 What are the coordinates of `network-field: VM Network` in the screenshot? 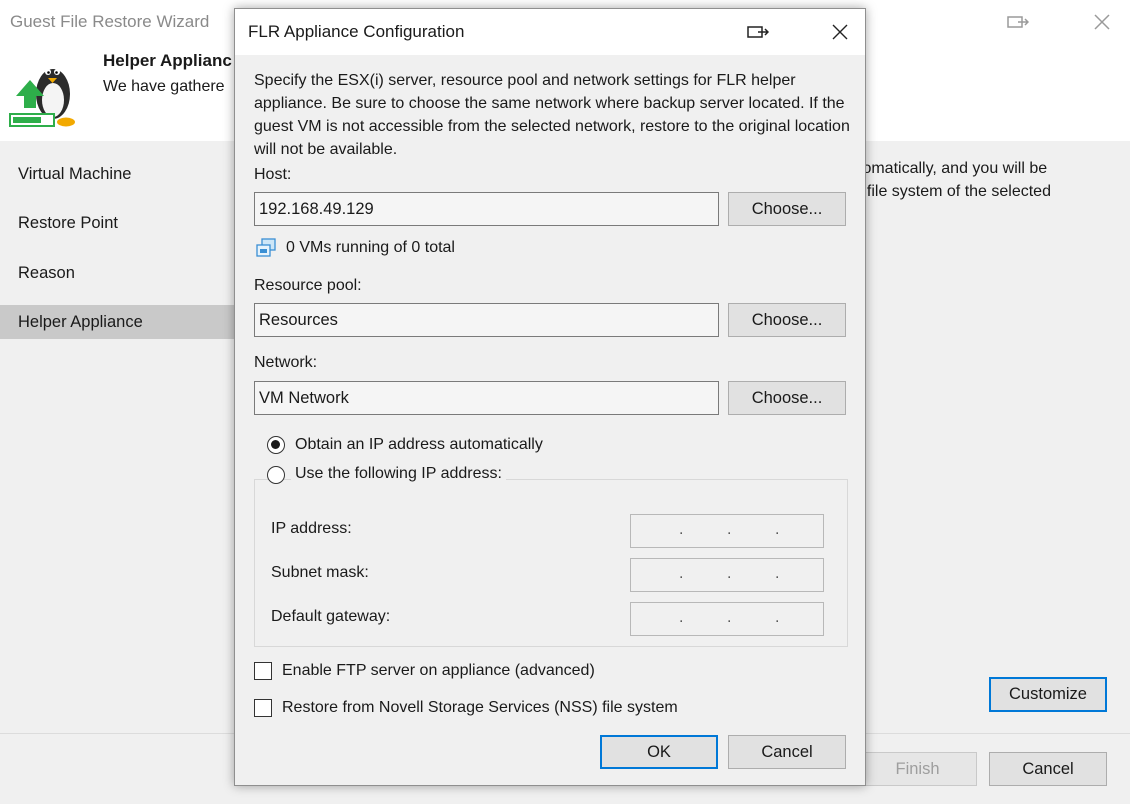 It's located at (486, 398).